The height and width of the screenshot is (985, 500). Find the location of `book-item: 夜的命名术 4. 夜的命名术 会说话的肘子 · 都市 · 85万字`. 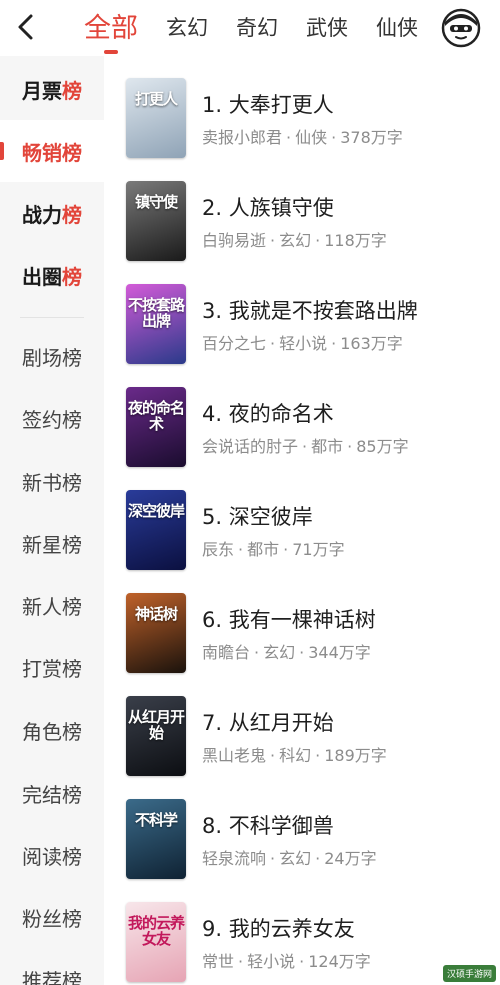

book-item: 夜的命名术 4. 夜的命名术 会说话的肘子 · 都市 · 85万字 is located at coordinates (302, 417).